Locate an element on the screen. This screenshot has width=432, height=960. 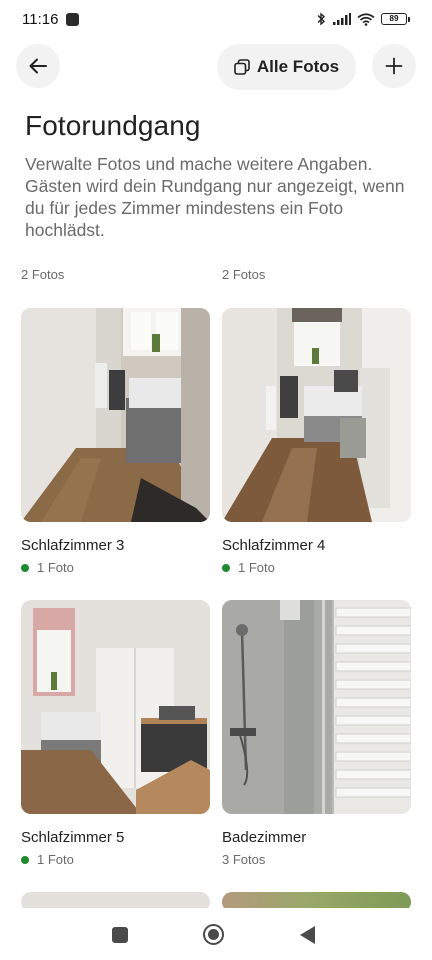
room-photo-count-label: 3 Fotos is located at coordinates (244, 859).